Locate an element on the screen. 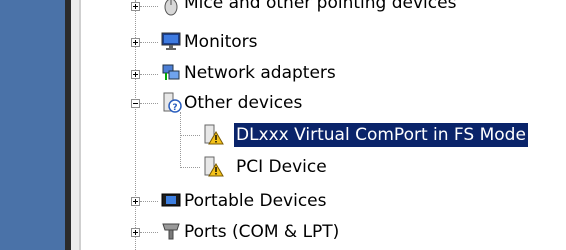  panel-splitter is located at coordinates (73, 125).